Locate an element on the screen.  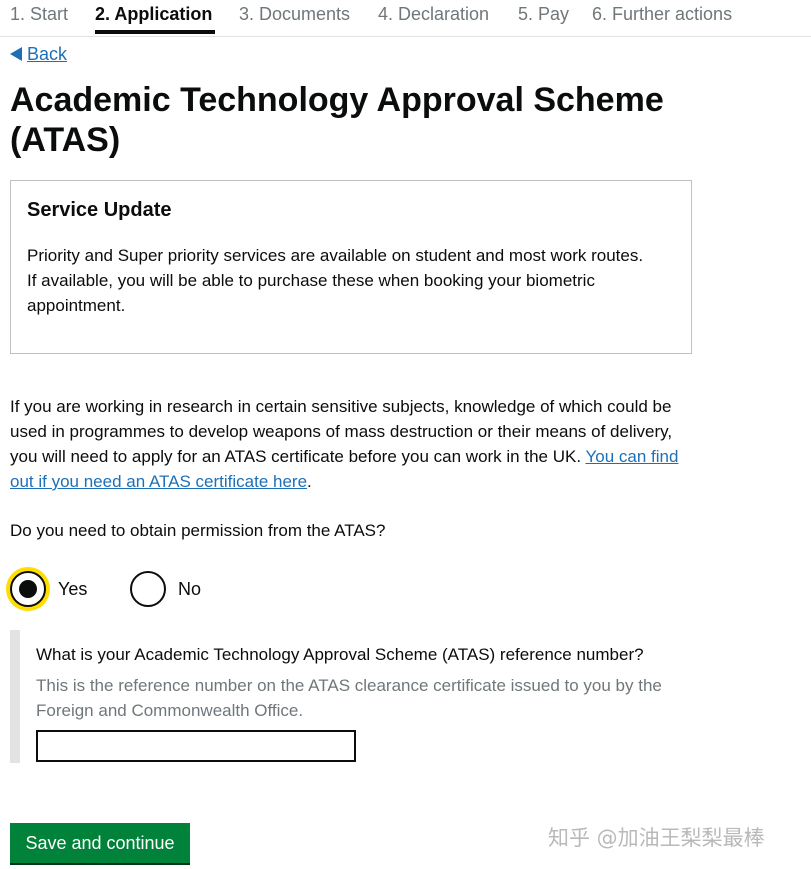
step-start: 1. Start is located at coordinates (39, 14).